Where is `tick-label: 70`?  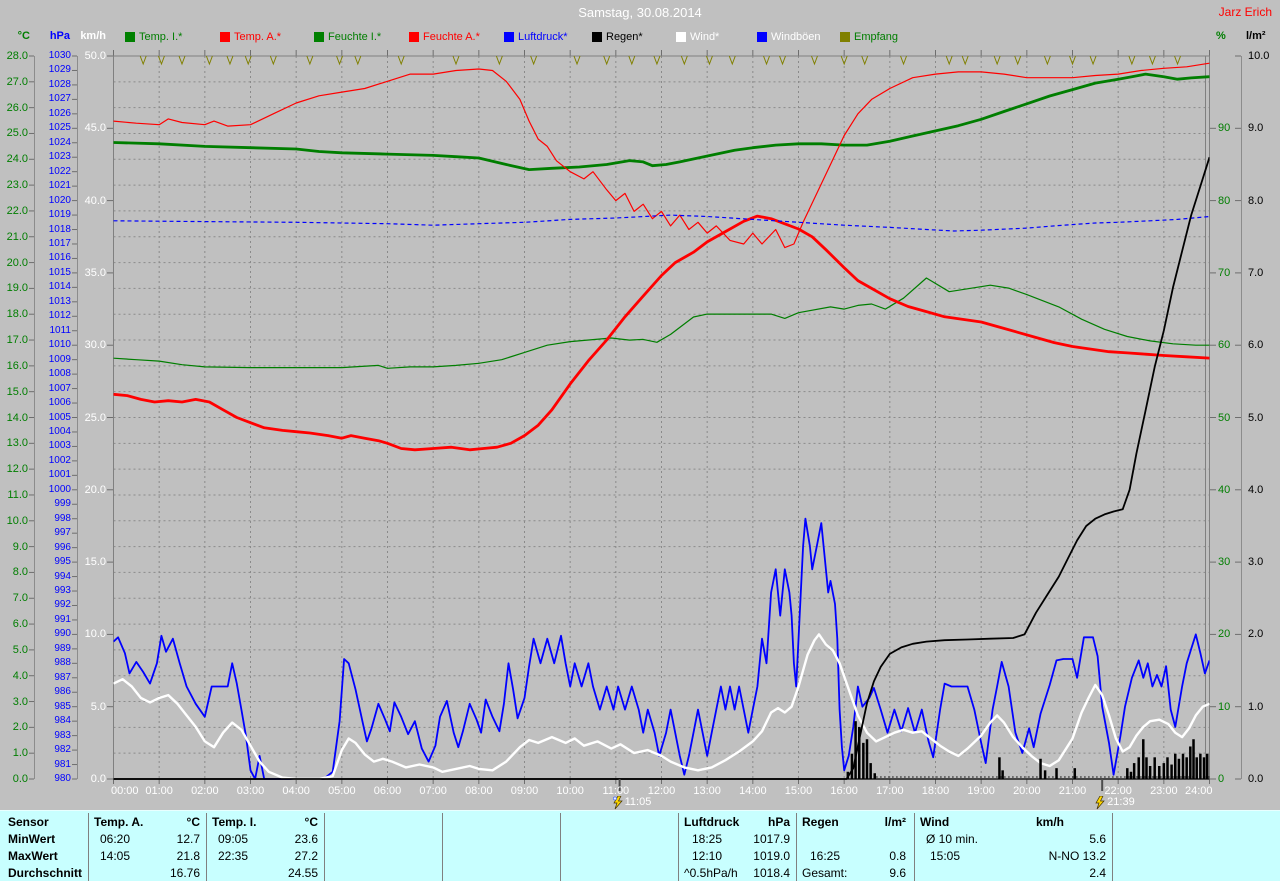 tick-label: 70 is located at coordinates (1224, 272).